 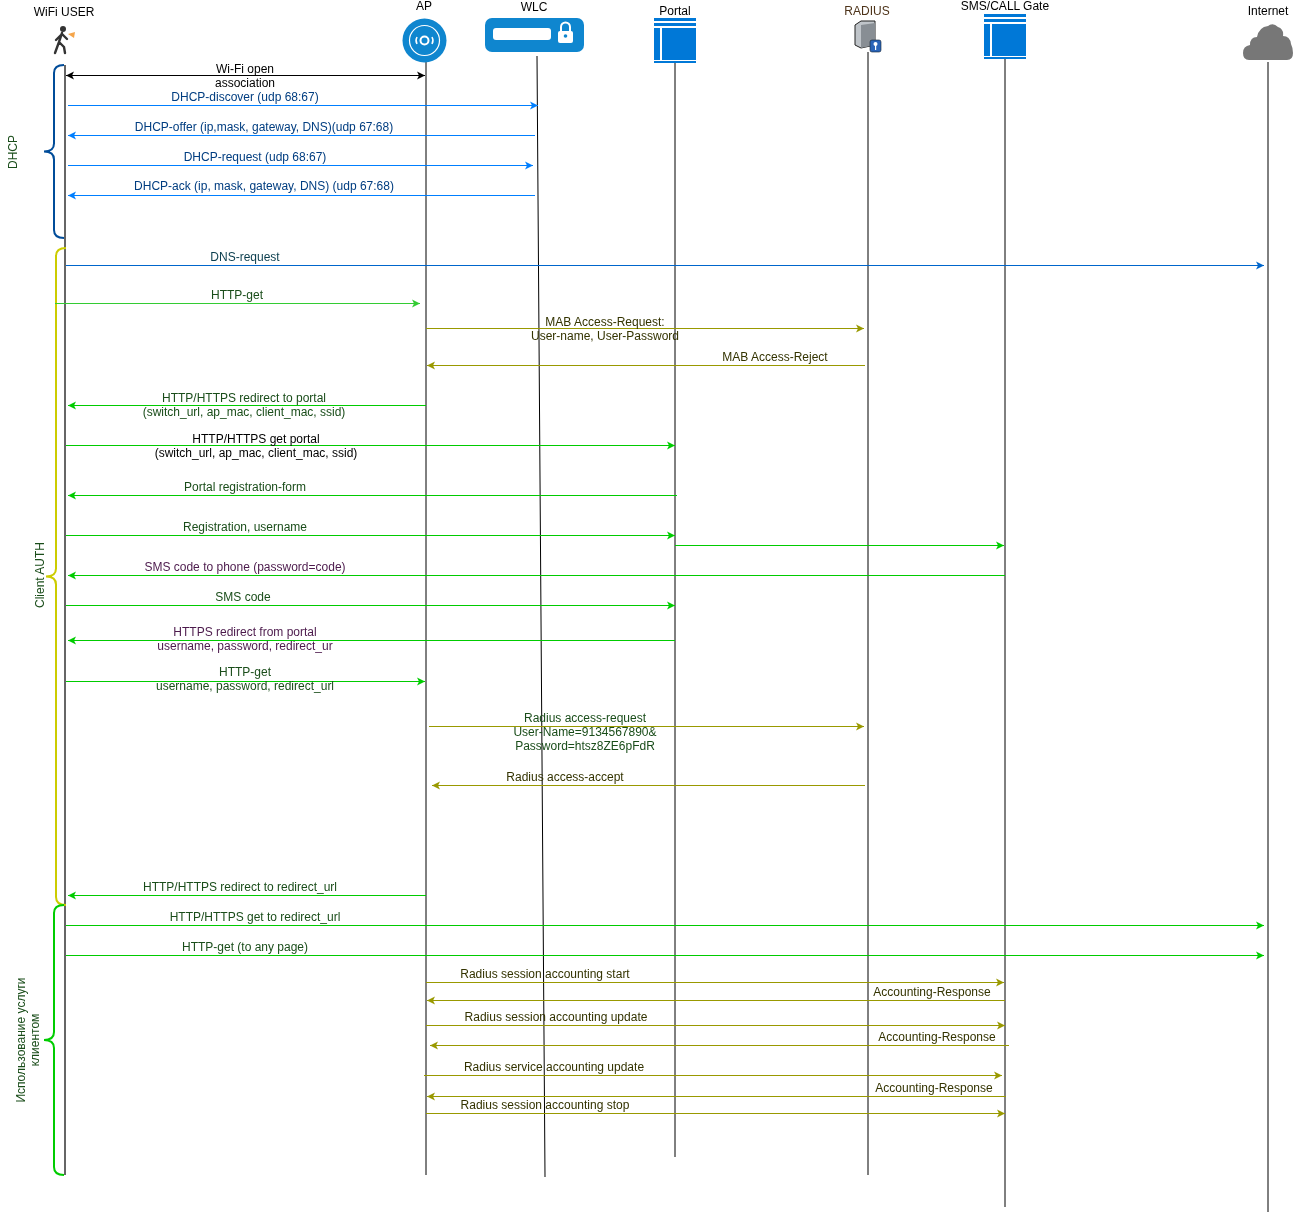 What do you see at coordinates (243, 597) in the screenshot?
I see `message-label: SMS code` at bounding box center [243, 597].